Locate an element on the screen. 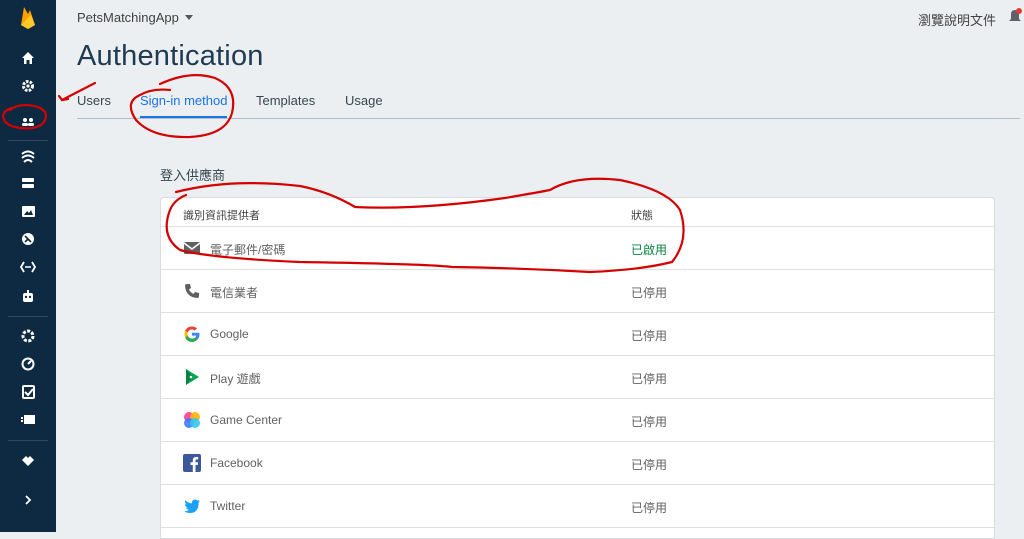 Image resolution: width=1024 pixels, height=539 pixels. table-row: Twitter 已停用 is located at coordinates (577, 506).